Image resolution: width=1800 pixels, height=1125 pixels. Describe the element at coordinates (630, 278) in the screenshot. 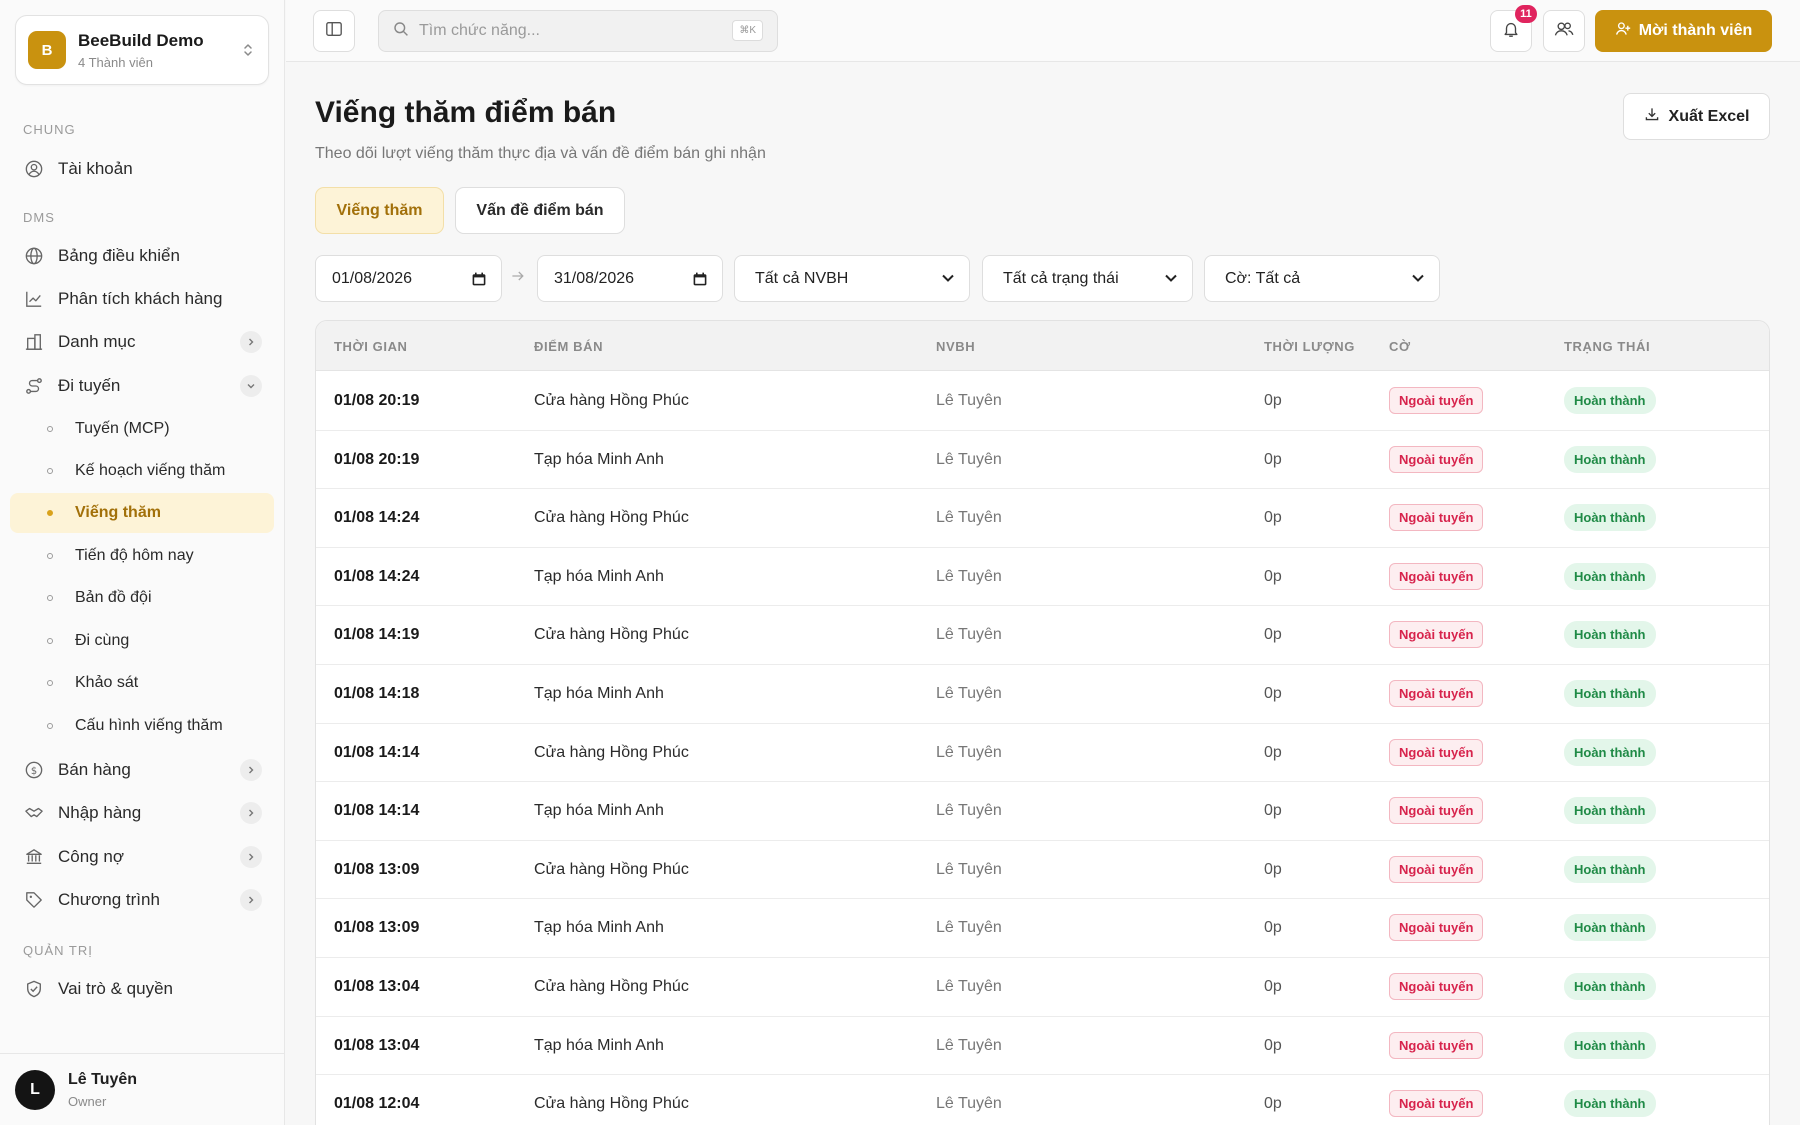

I see `date-to-input: 31/08/2026` at that location.